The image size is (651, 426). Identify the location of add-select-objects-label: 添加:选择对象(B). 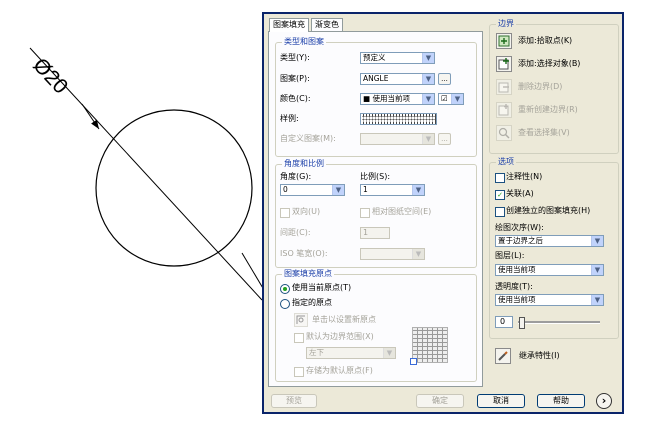
(549, 63).